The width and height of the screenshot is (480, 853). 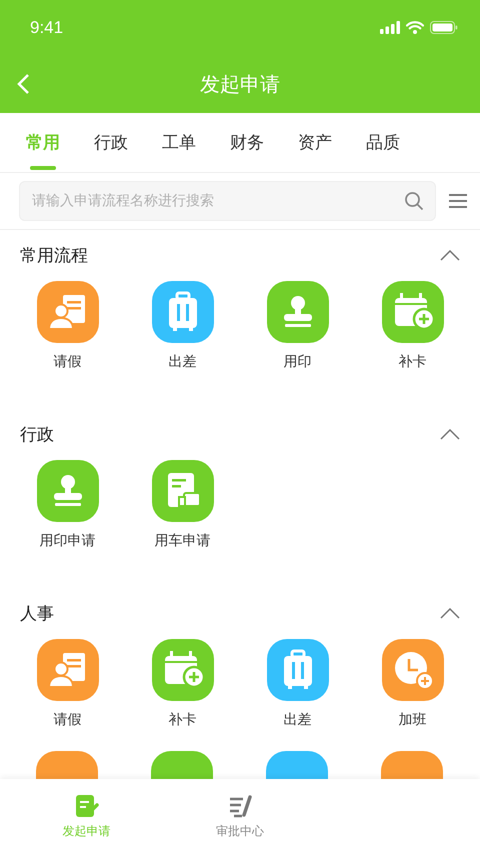 I want to click on status-time: 9:41, so click(x=47, y=28).